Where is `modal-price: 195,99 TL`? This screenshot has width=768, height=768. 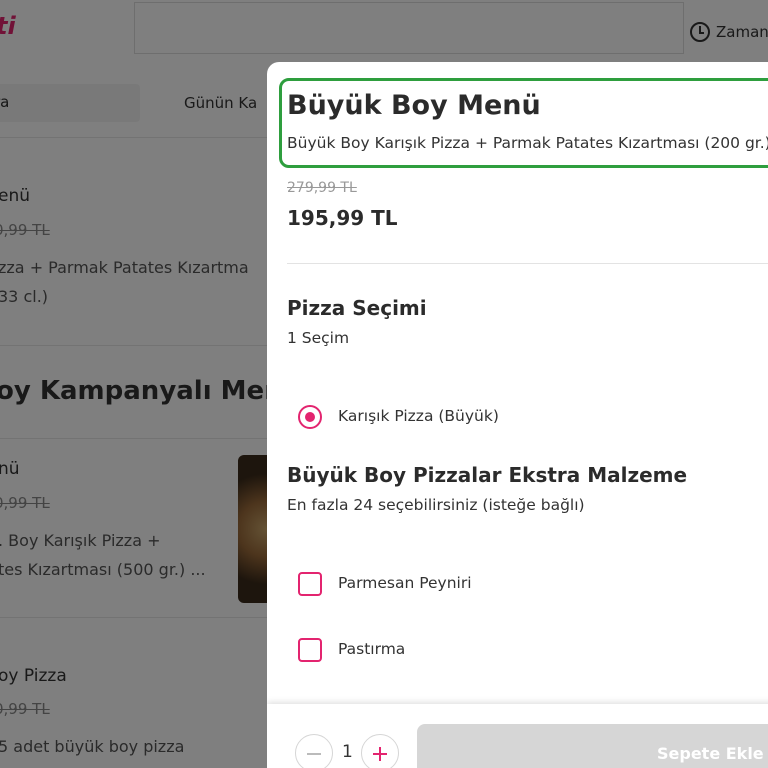 modal-price: 195,99 TL is located at coordinates (342, 218).